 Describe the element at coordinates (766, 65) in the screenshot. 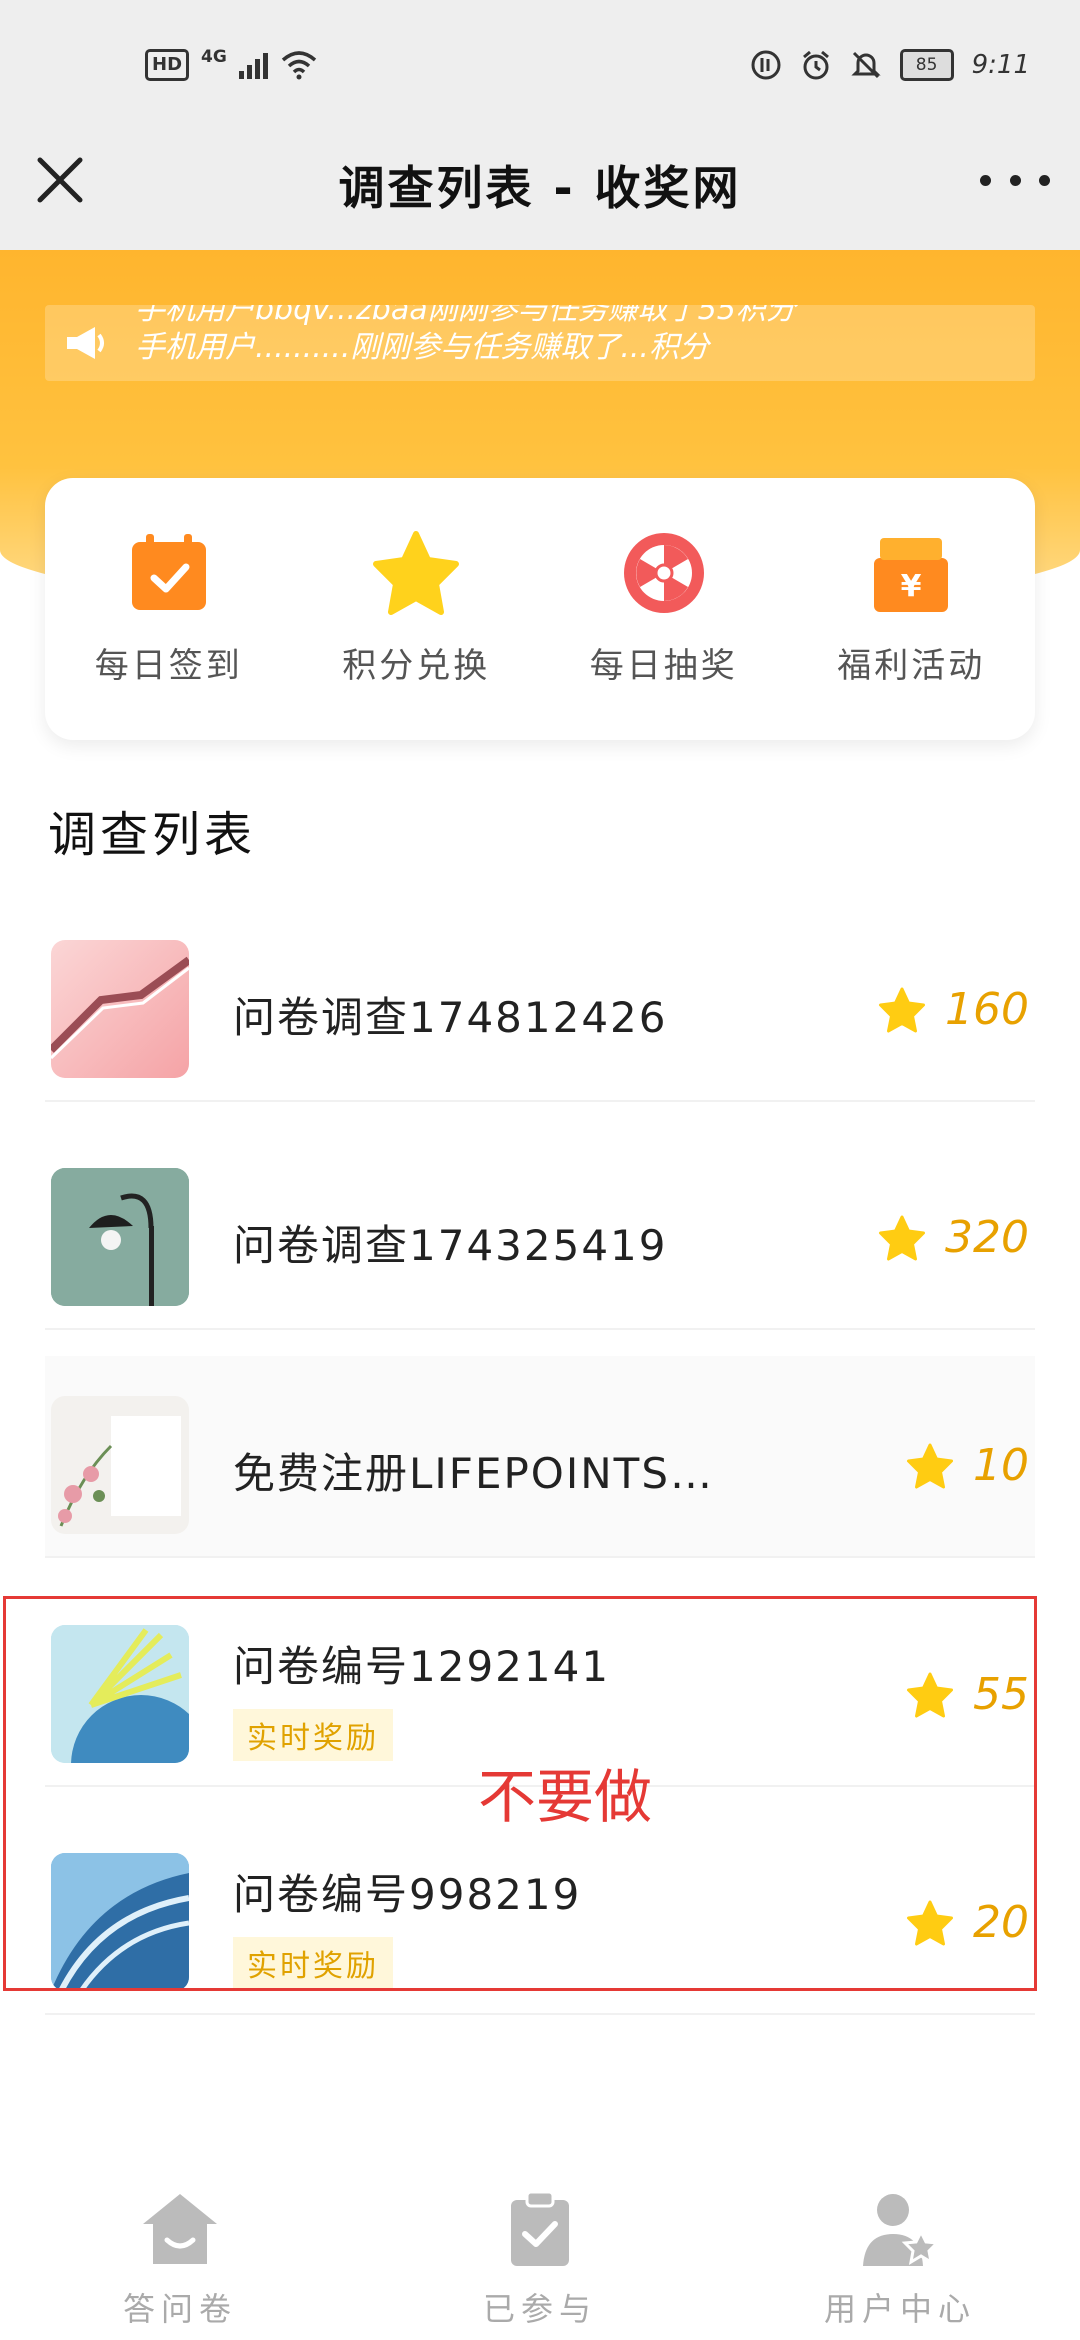

I see `data-saver-icon` at that location.